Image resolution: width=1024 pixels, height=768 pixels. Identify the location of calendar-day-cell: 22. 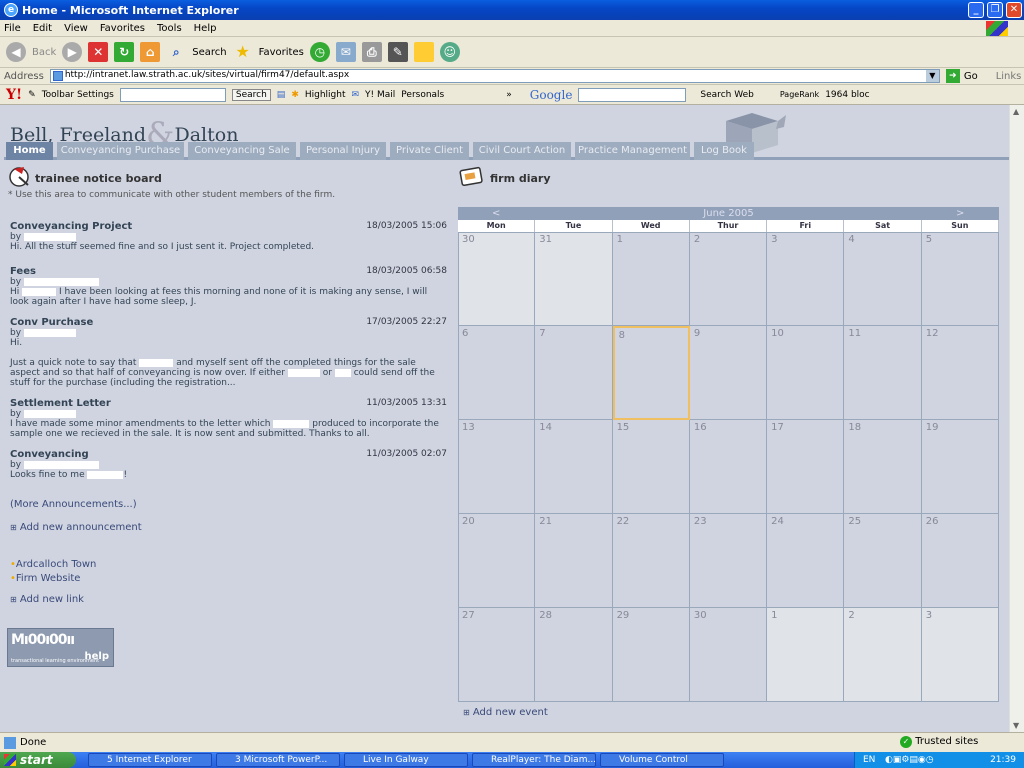
(651, 561).